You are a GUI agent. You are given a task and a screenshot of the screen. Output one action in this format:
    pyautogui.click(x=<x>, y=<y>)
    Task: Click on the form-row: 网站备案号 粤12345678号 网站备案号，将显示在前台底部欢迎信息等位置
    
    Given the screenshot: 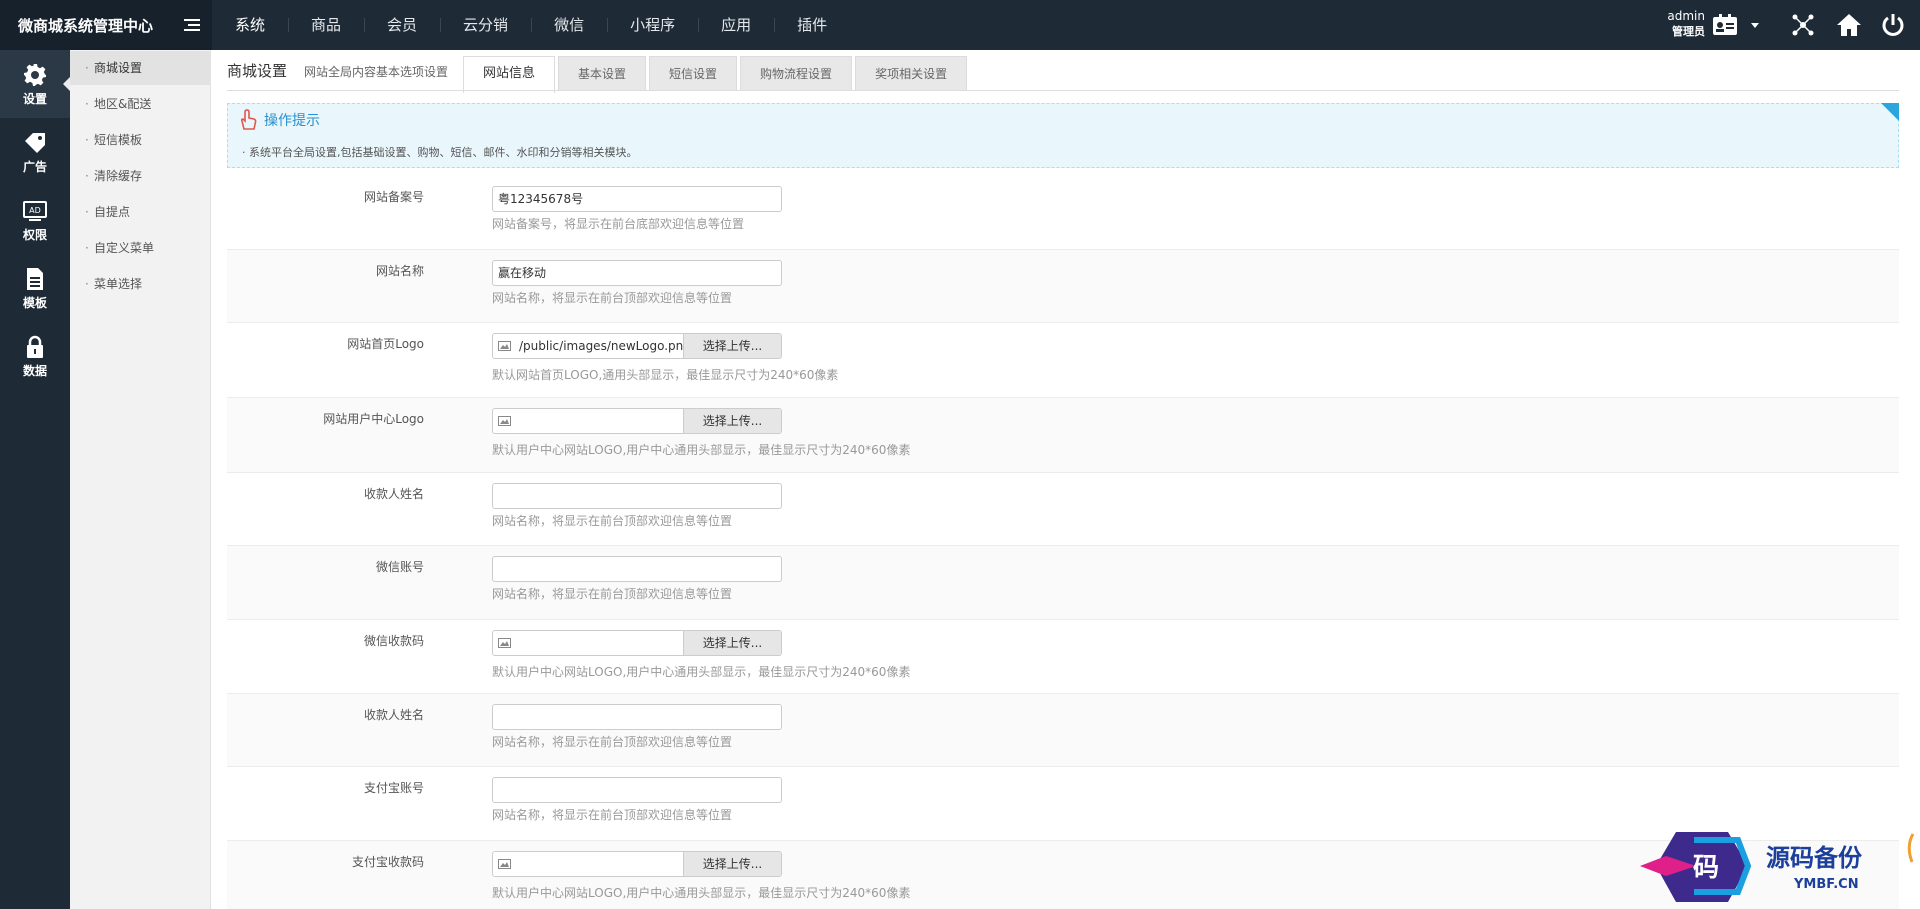 What is the action you would take?
    pyautogui.click(x=1063, y=213)
    